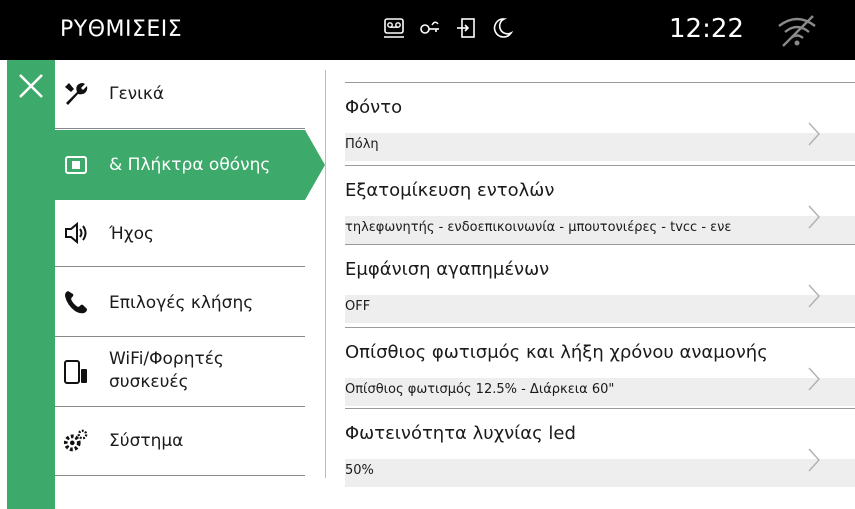  What do you see at coordinates (600, 124) in the screenshot?
I see `setting-background: Φόντο Πόλη` at bounding box center [600, 124].